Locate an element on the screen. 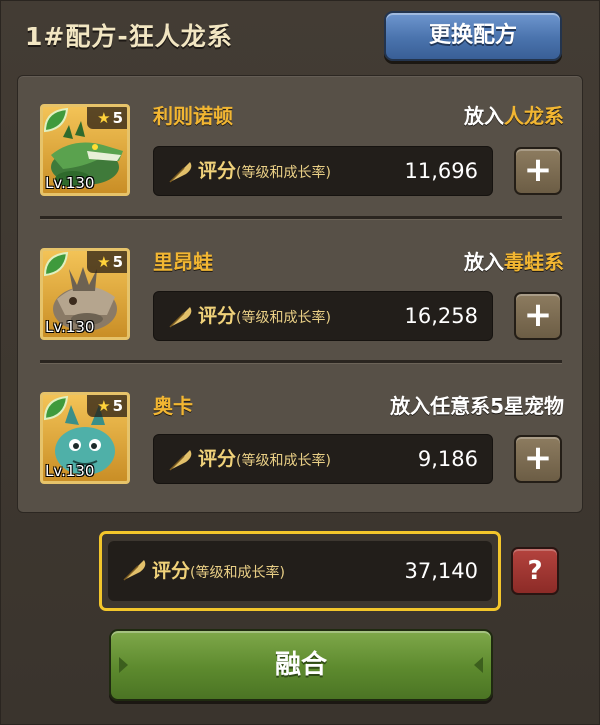  help-button: ? is located at coordinates (535, 571).